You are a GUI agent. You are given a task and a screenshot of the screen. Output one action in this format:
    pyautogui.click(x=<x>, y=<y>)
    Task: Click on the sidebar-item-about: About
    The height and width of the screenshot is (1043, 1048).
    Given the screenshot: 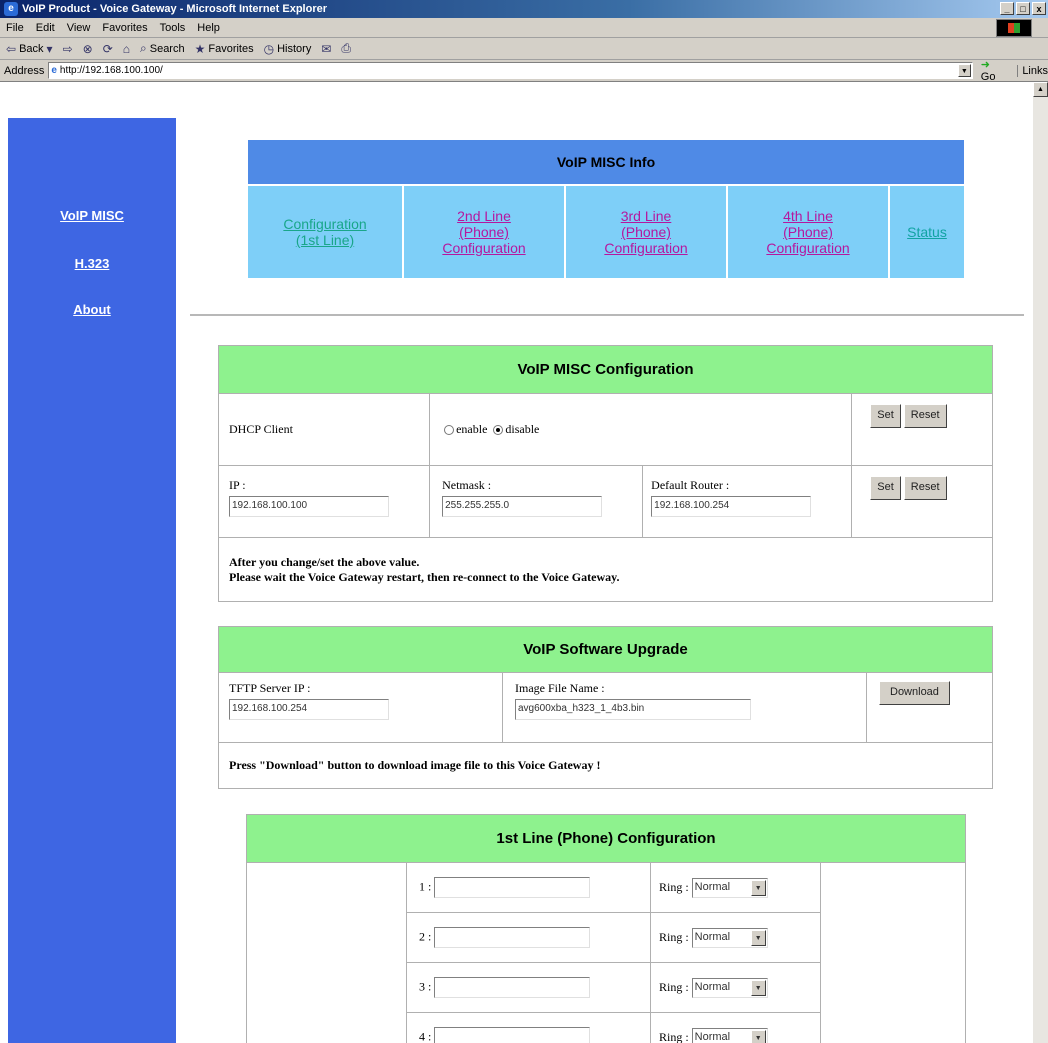 What is the action you would take?
    pyautogui.click(x=92, y=309)
    